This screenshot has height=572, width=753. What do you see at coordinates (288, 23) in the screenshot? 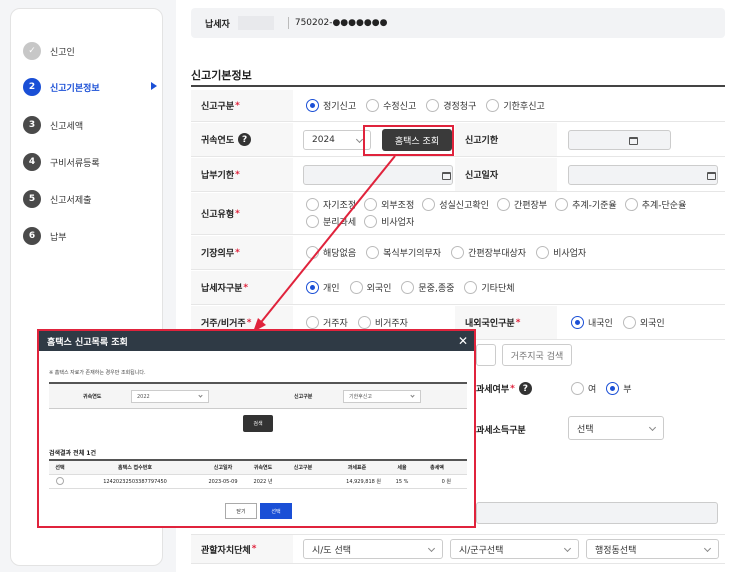
I see `divider` at bounding box center [288, 23].